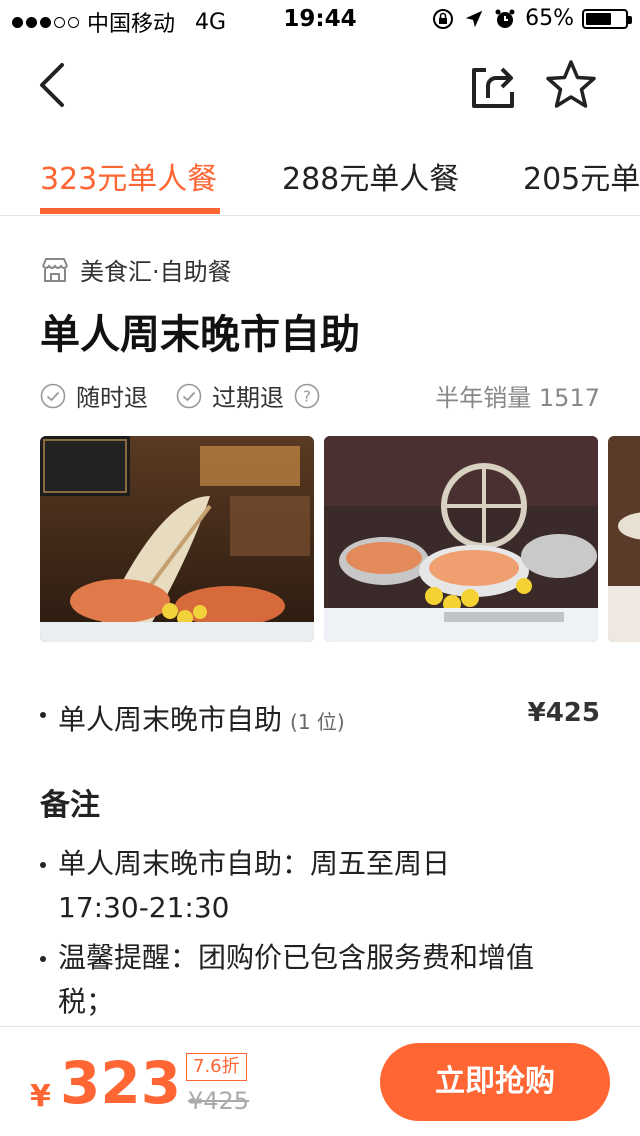 This screenshot has height=1136, width=640. What do you see at coordinates (474, 18) in the screenshot?
I see `location-icon` at bounding box center [474, 18].